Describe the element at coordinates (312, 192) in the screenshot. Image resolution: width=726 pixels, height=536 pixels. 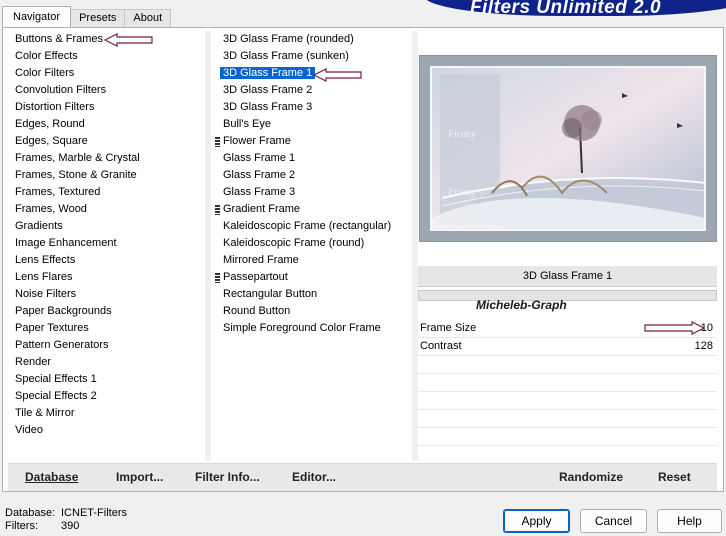
I see `filter-item: Glass Frame 3` at that location.